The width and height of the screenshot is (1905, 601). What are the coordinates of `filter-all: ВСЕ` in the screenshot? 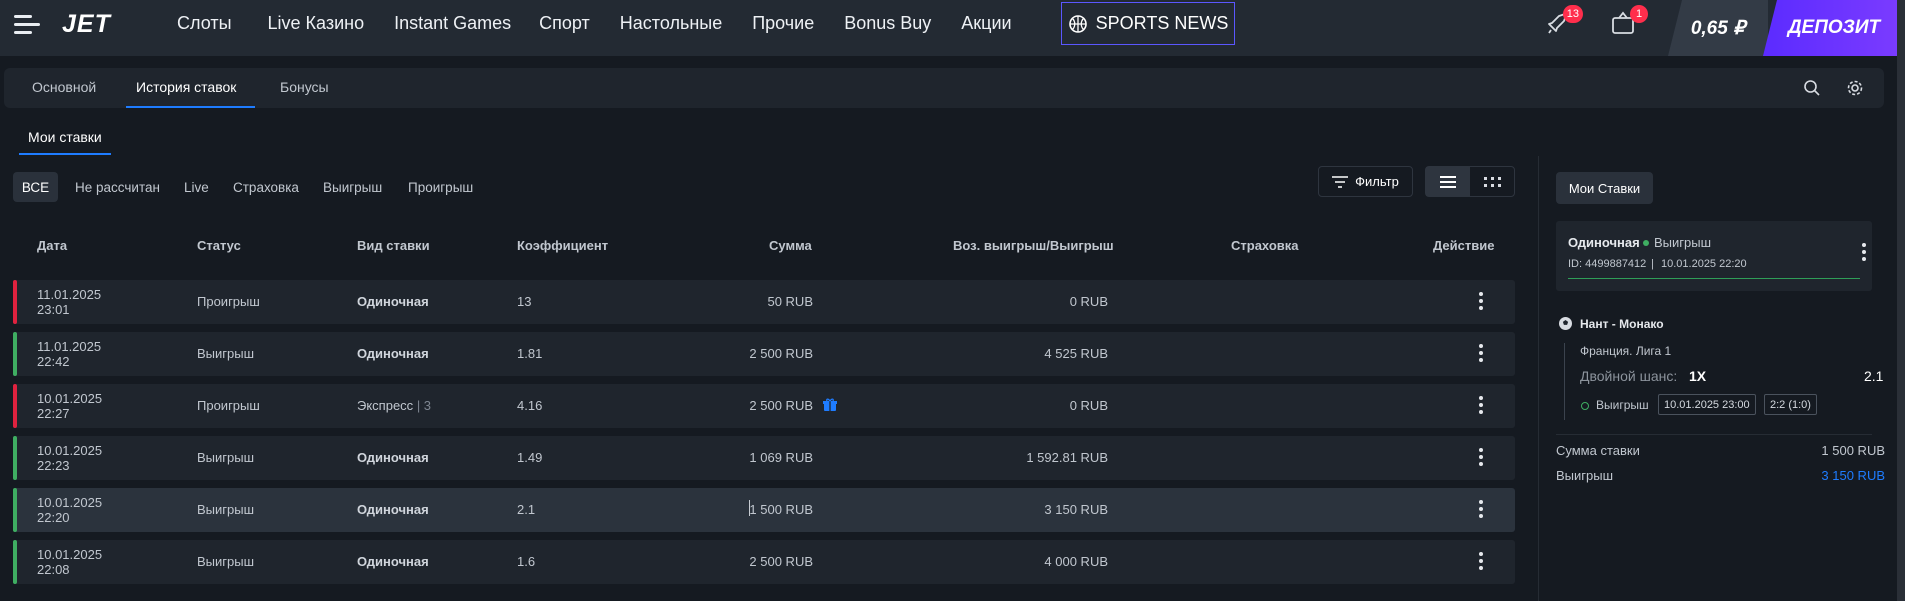 It's located at (35, 187).